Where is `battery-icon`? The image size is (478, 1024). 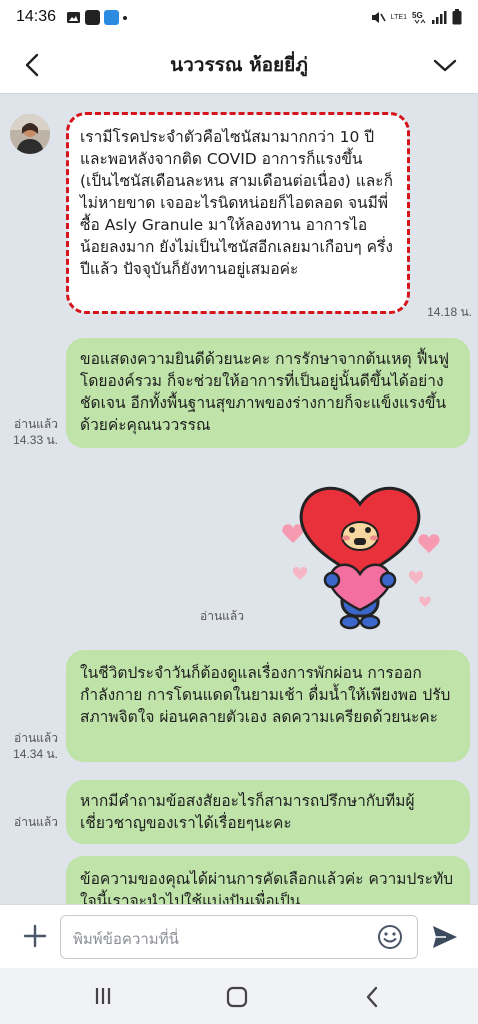 battery-icon is located at coordinates (457, 17).